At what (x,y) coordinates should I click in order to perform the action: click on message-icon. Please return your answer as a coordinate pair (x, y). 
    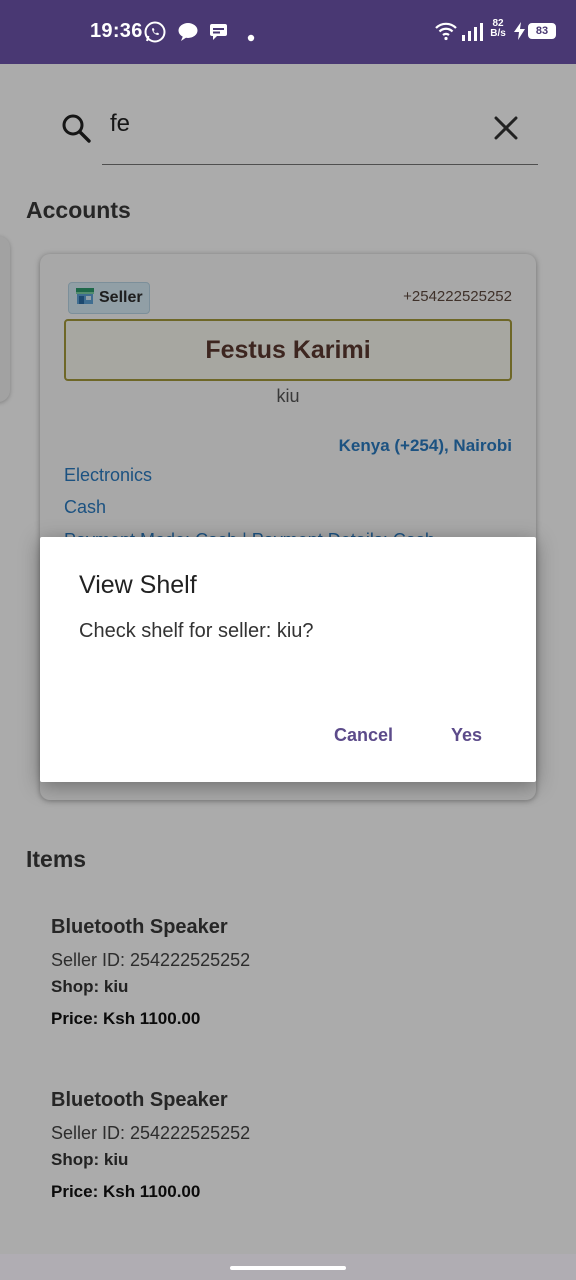
    Looking at the image, I should click on (219, 34).